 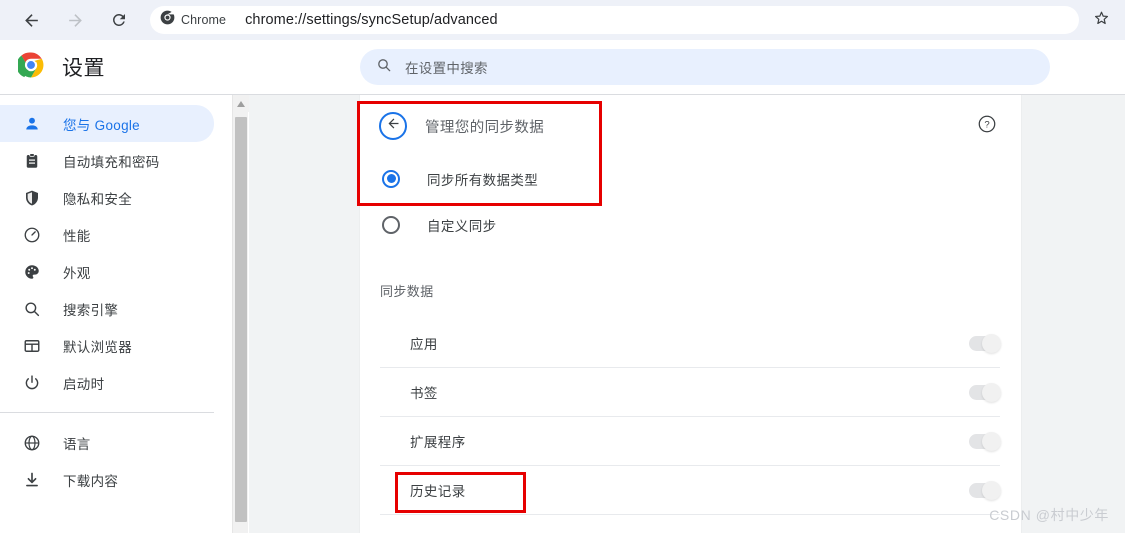 What do you see at coordinates (107, 382) in the screenshot?
I see `sidebar-item-on-startup: 启动时` at bounding box center [107, 382].